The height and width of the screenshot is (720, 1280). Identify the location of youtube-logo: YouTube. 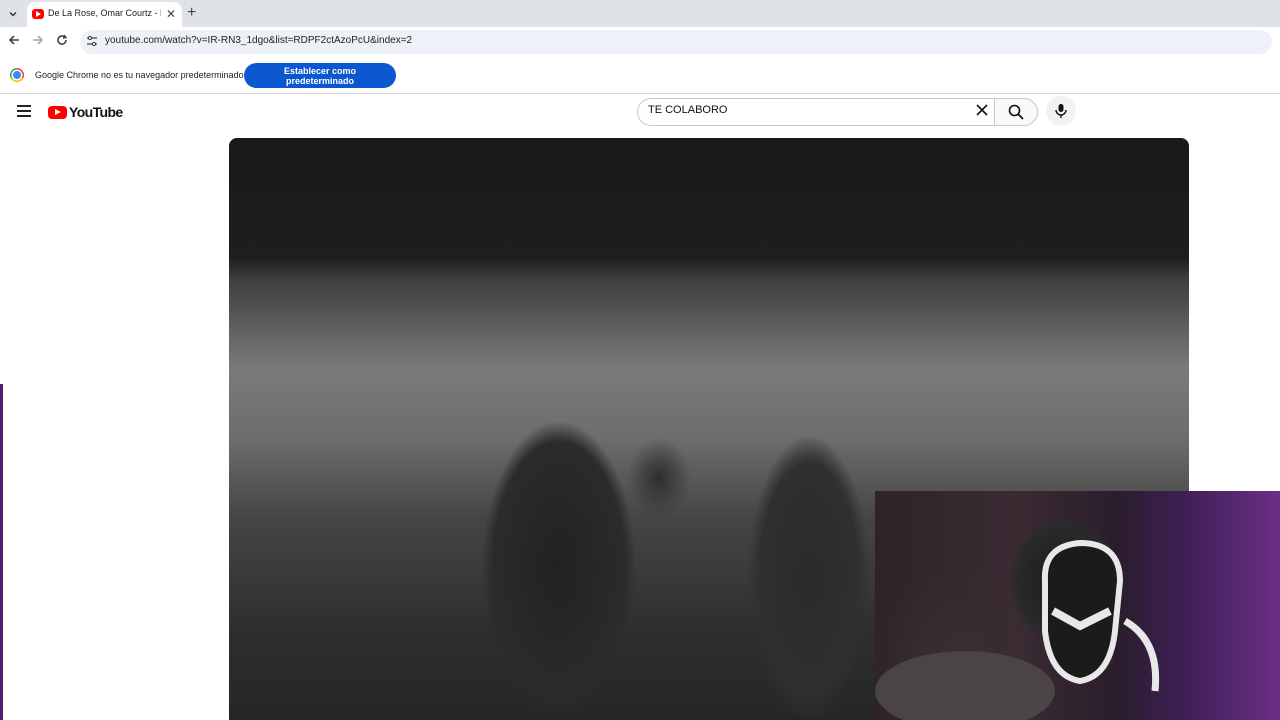
(85, 112).